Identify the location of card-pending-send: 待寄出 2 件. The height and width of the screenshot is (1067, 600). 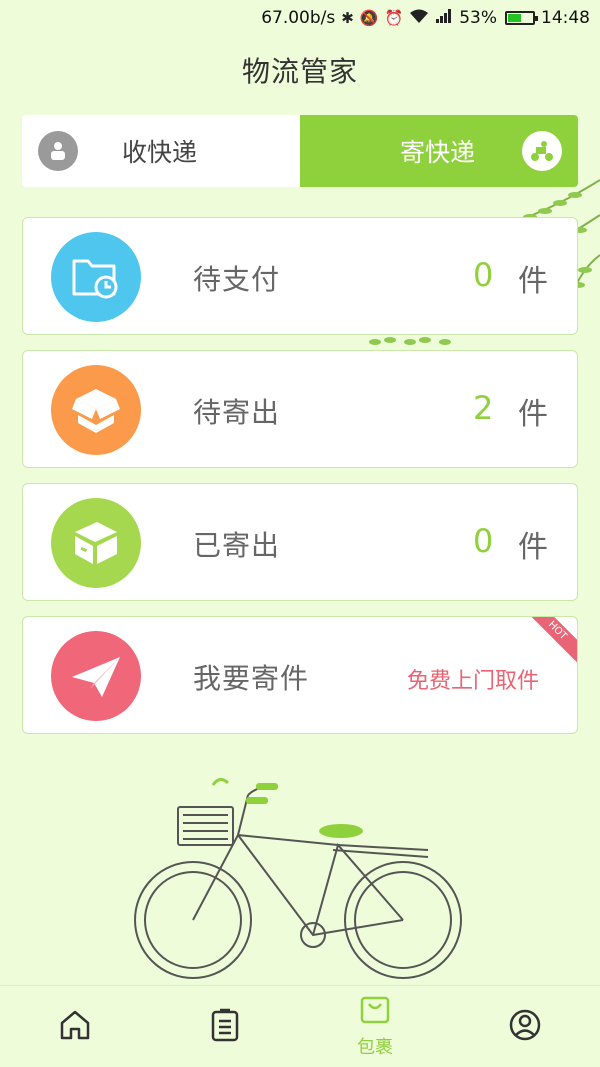
(300, 409).